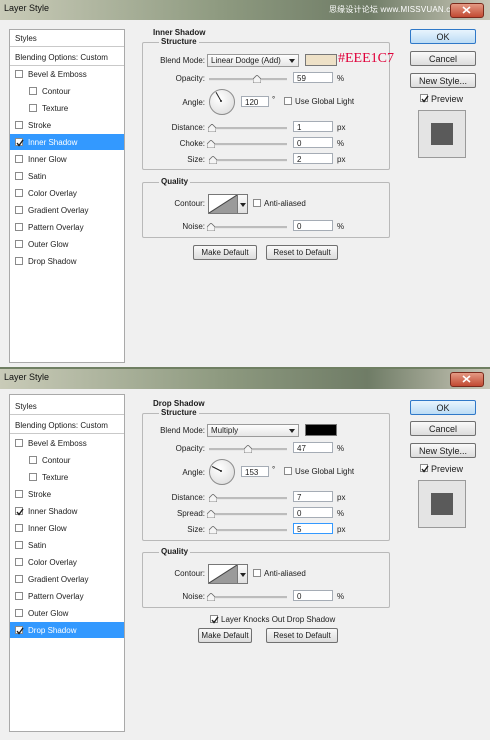 The image size is (490, 740). Describe the element at coordinates (67, 425) in the screenshot. I see `blending-options-item: Blending Options: Custom` at that location.